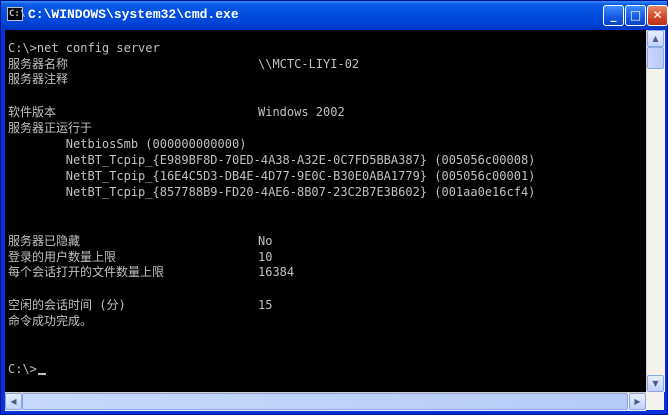 The image size is (668, 415). I want to click on scroll-left-icon: ◀, so click(13, 401).